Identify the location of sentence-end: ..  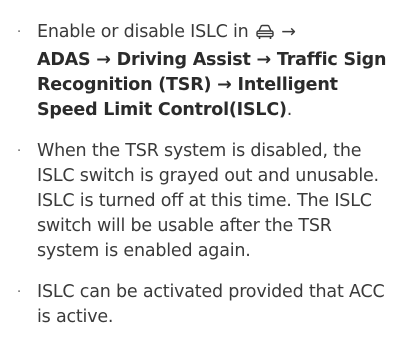
(289, 110).